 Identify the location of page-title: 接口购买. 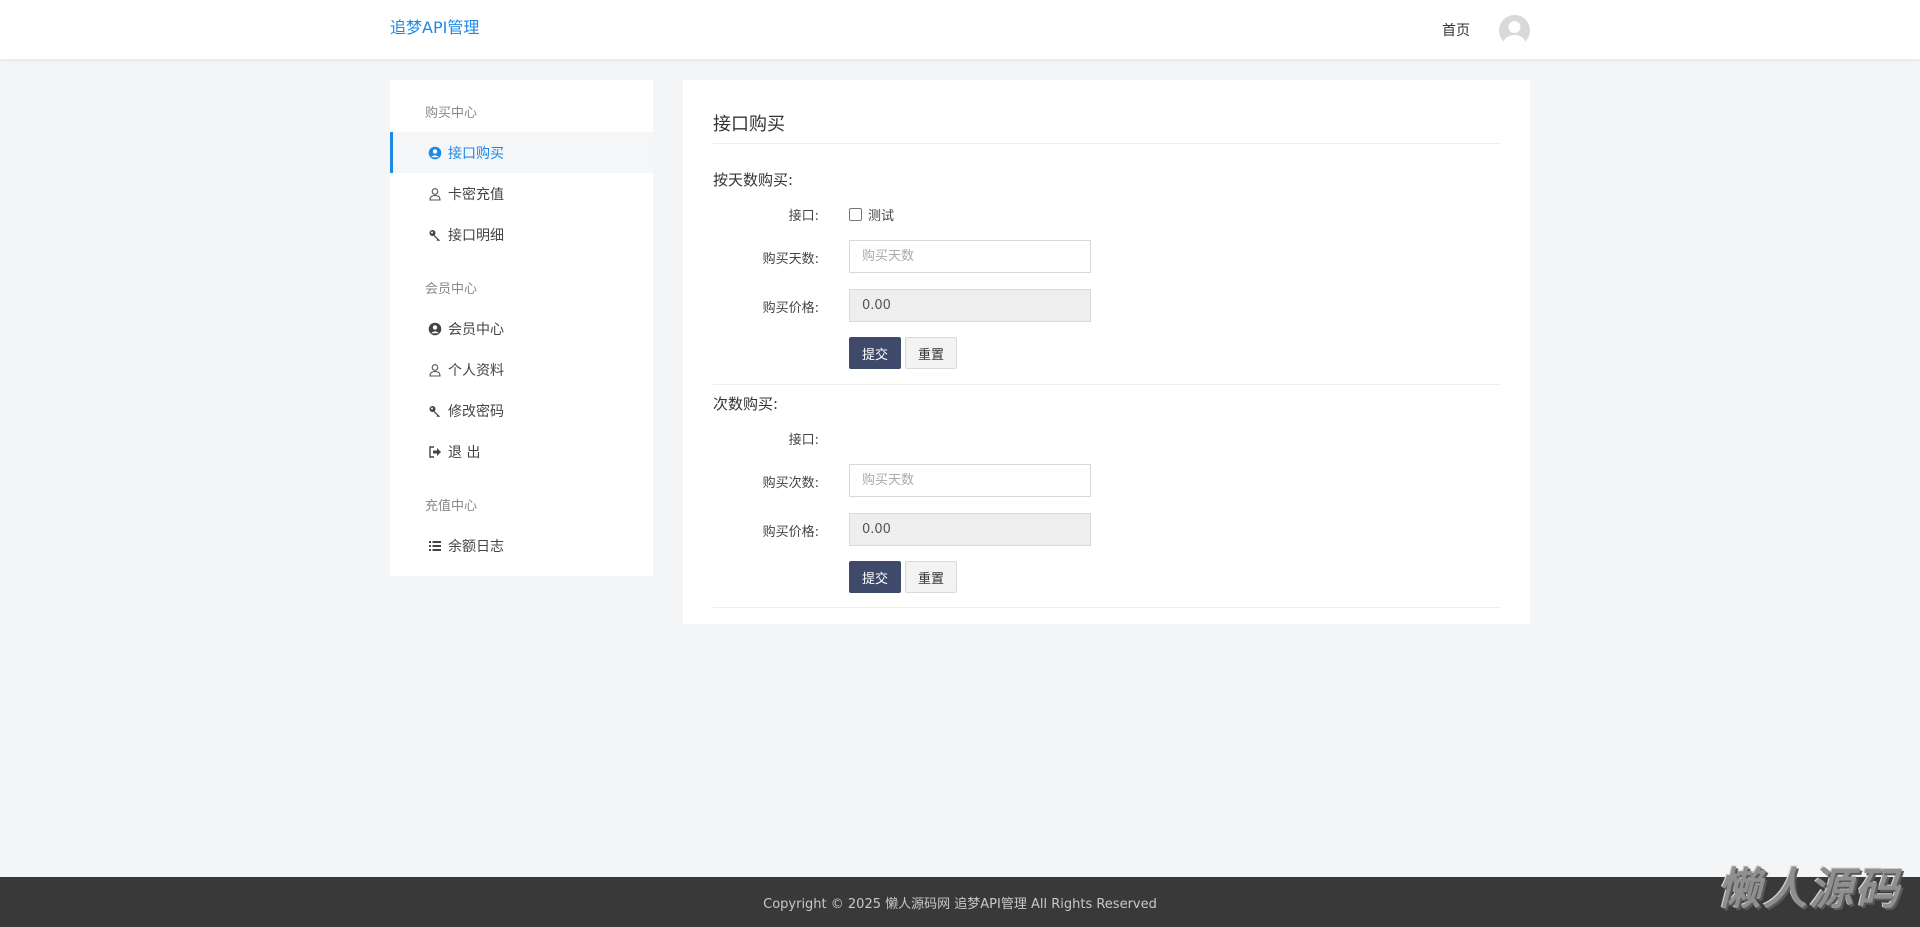
(749, 124).